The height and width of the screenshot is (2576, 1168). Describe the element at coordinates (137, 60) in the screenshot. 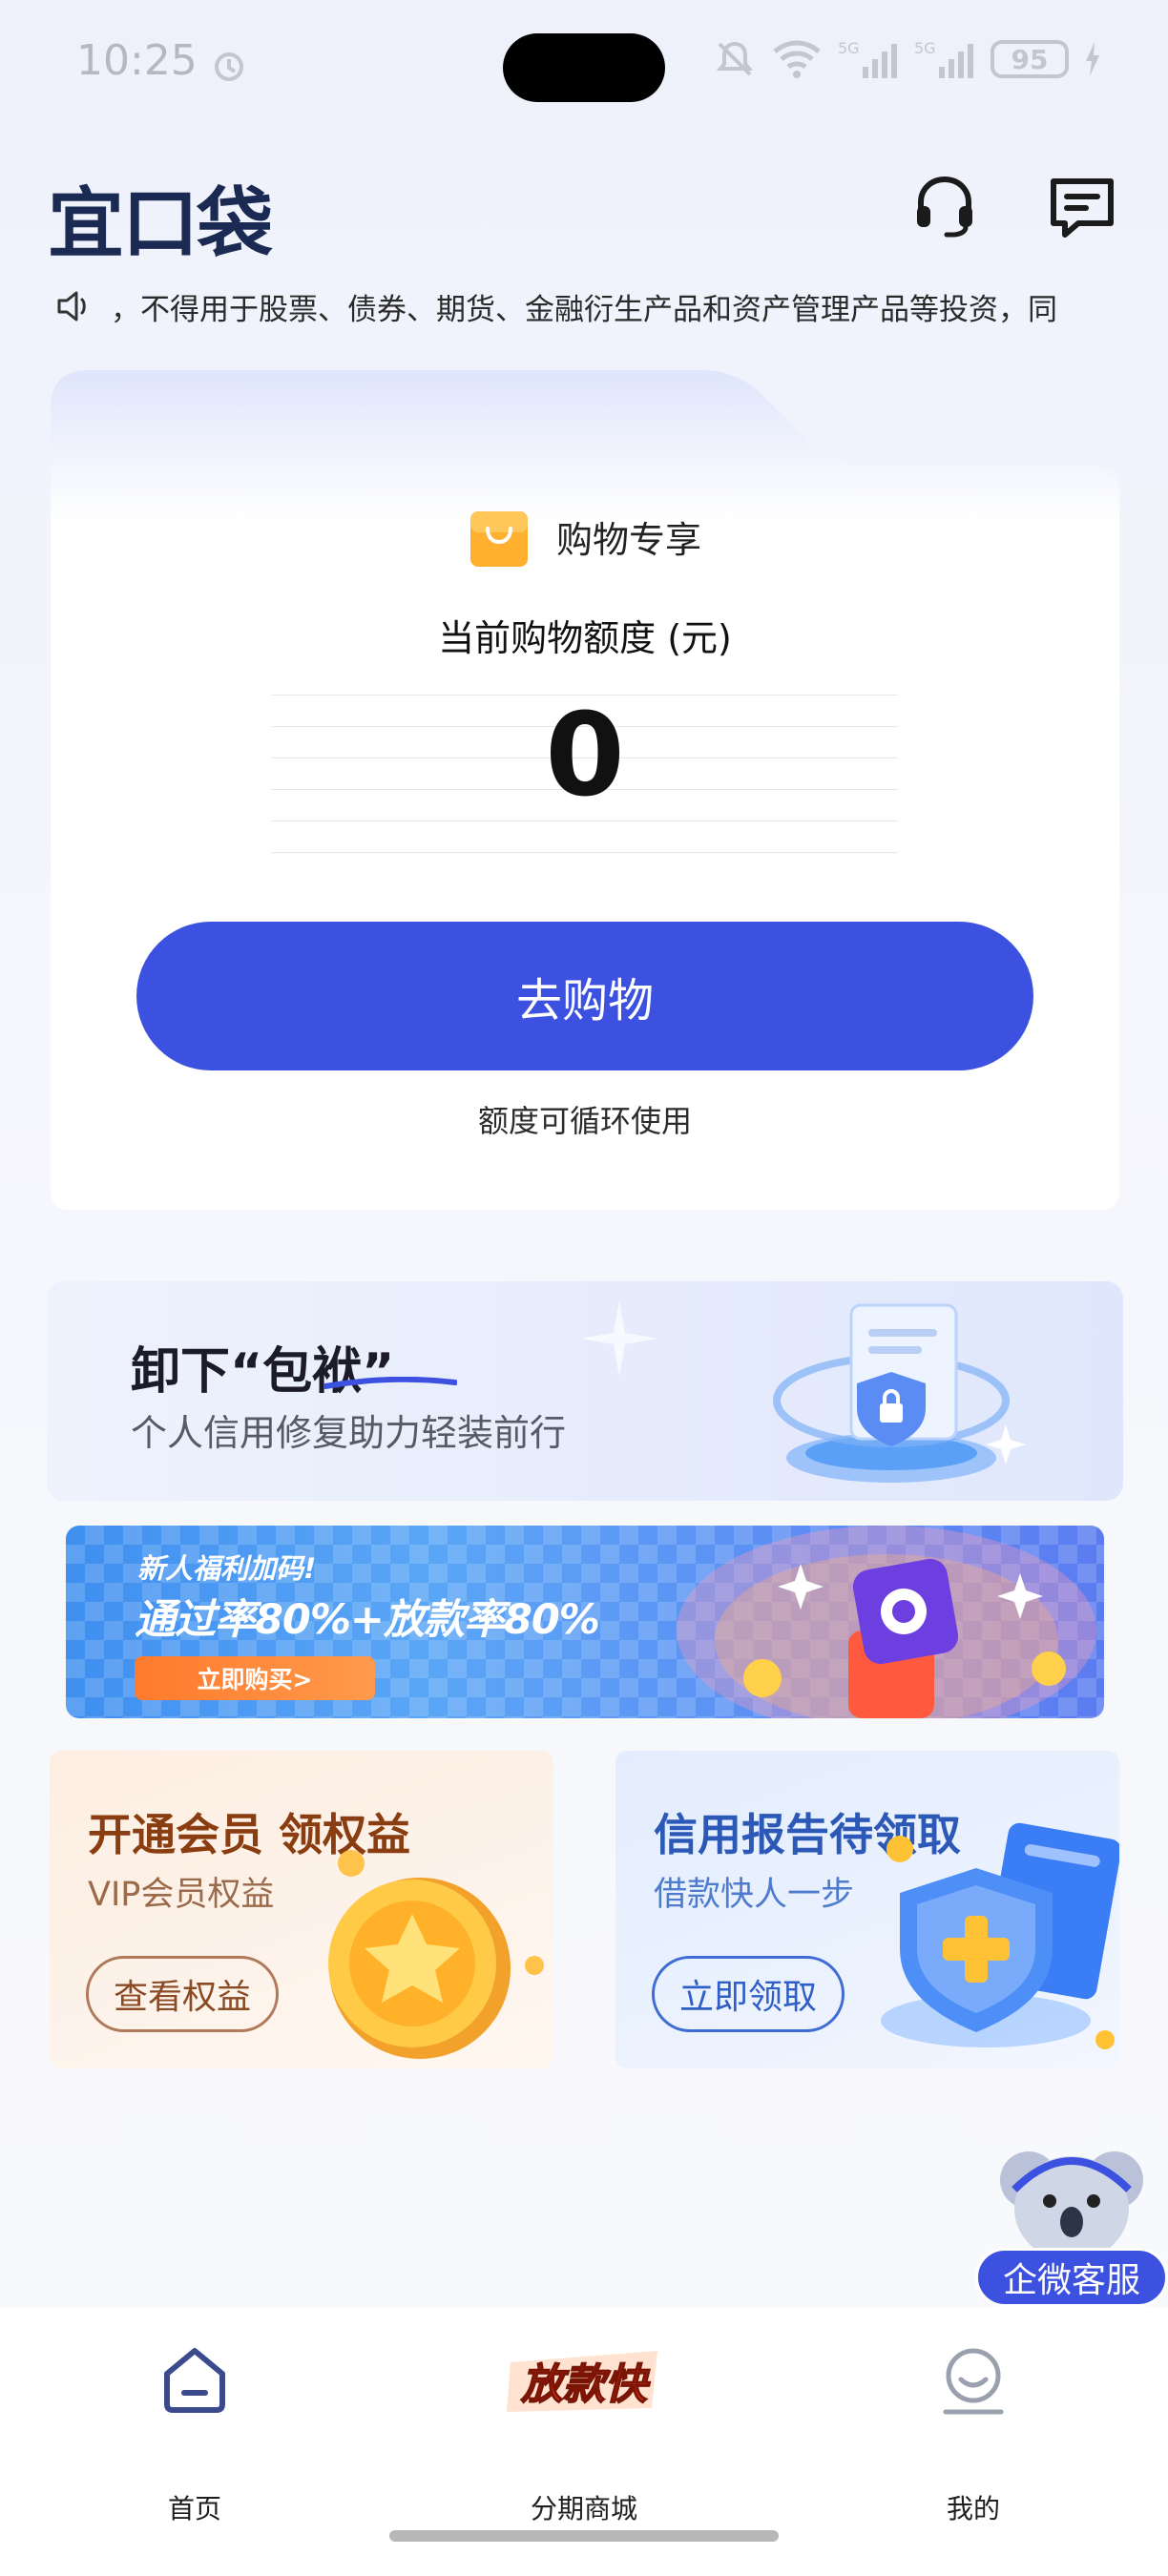

I see `status-time: 10:25` at that location.